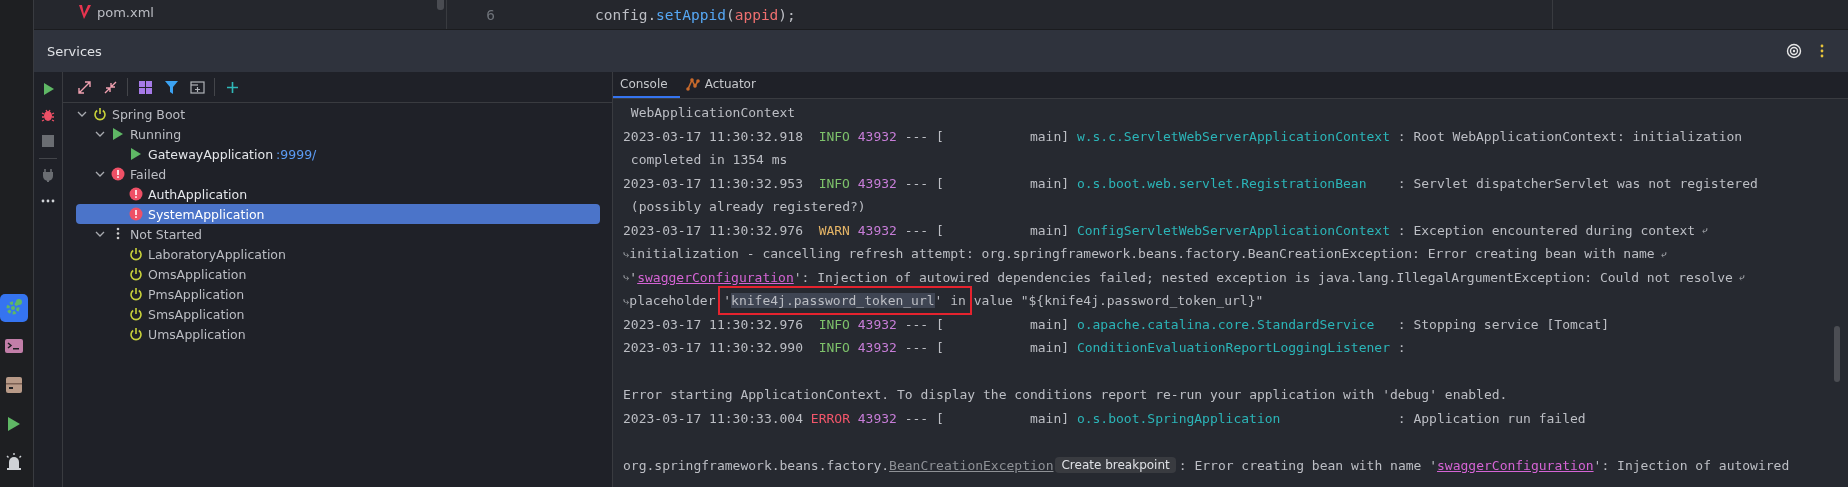 The image size is (1848, 487). I want to click on console-text: (possibly already registered?), so click(748, 207).